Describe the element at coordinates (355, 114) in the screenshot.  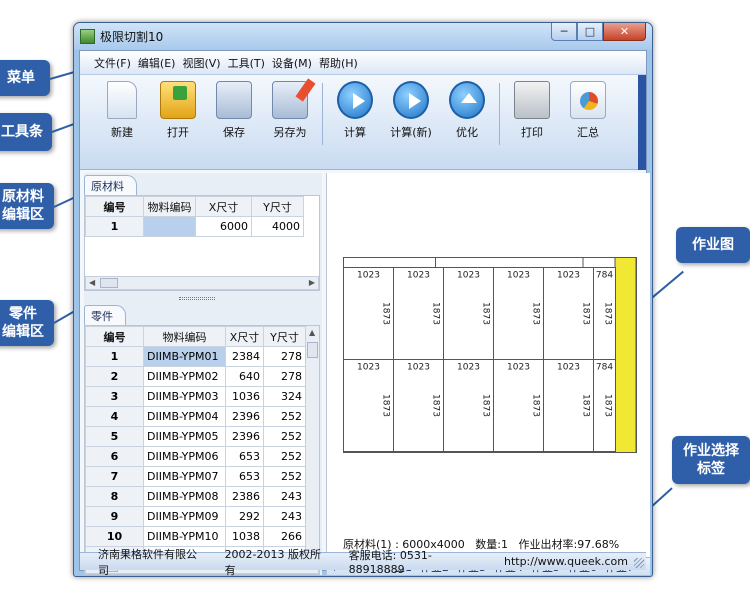
I see `calculate-button: 计算` at that location.